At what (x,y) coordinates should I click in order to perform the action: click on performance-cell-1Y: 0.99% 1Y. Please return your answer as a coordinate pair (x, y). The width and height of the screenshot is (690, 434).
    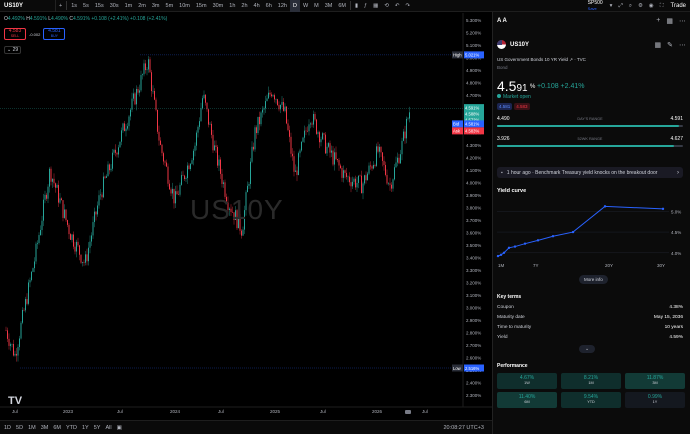
    Looking at the image, I should click on (655, 400).